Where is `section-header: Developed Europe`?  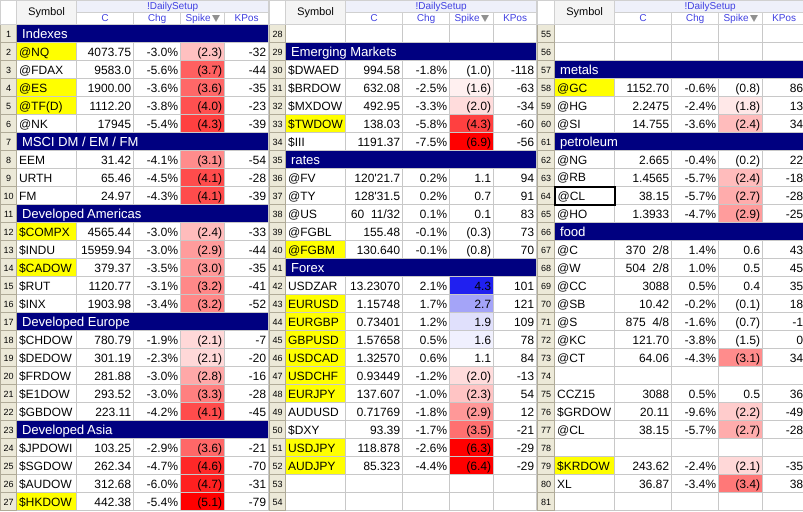 section-header: Developed Europe is located at coordinates (142, 321).